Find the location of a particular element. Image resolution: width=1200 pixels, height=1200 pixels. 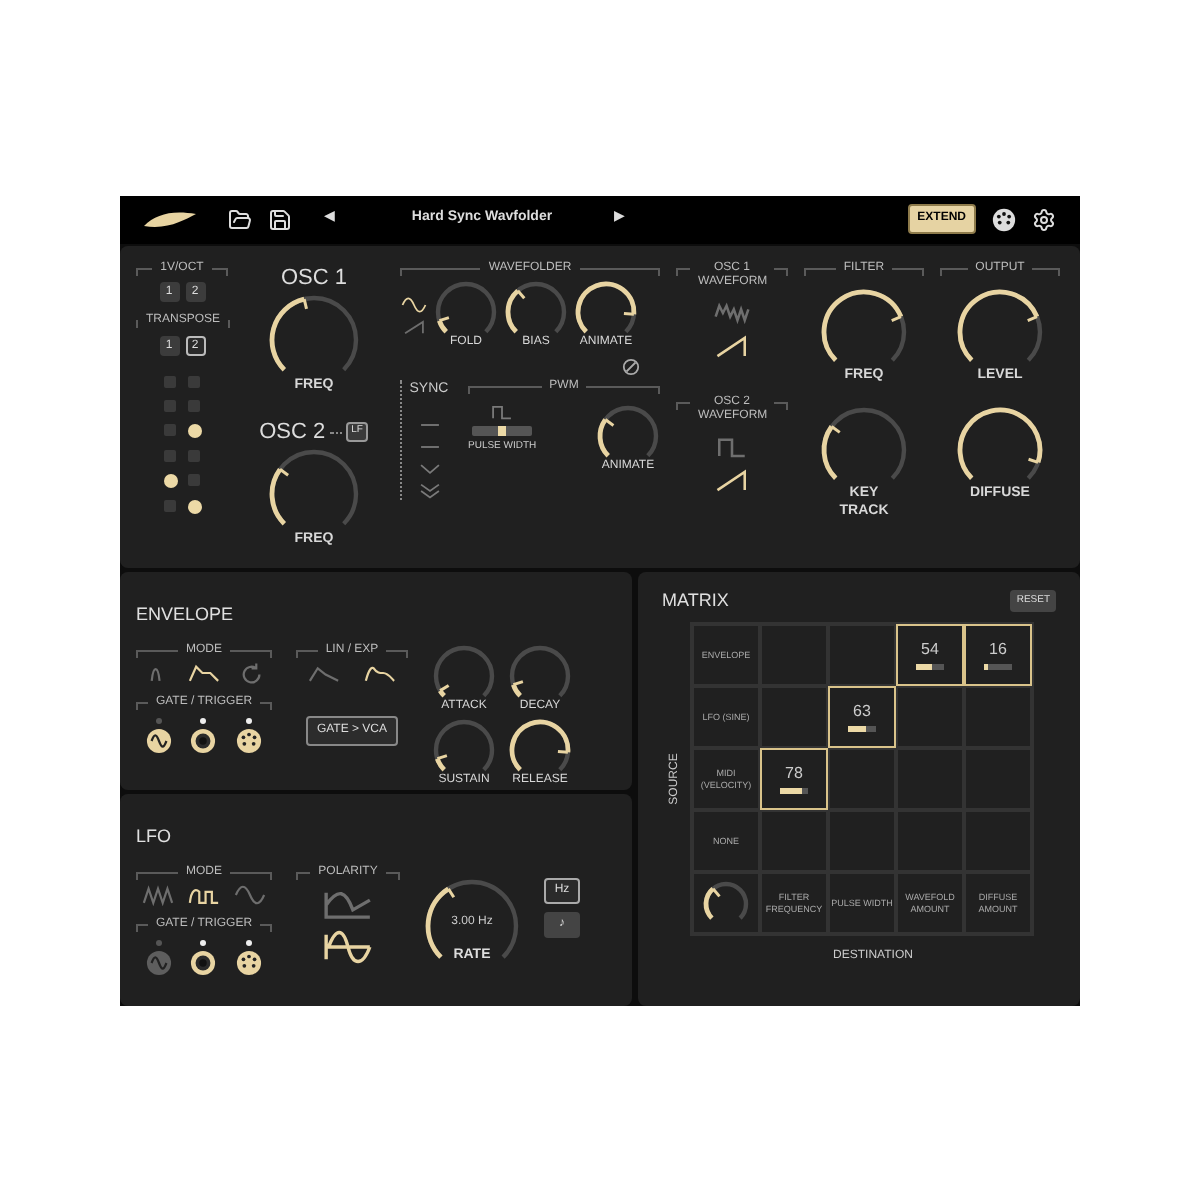

panel-title: ENVELOPE is located at coordinates (185, 613).